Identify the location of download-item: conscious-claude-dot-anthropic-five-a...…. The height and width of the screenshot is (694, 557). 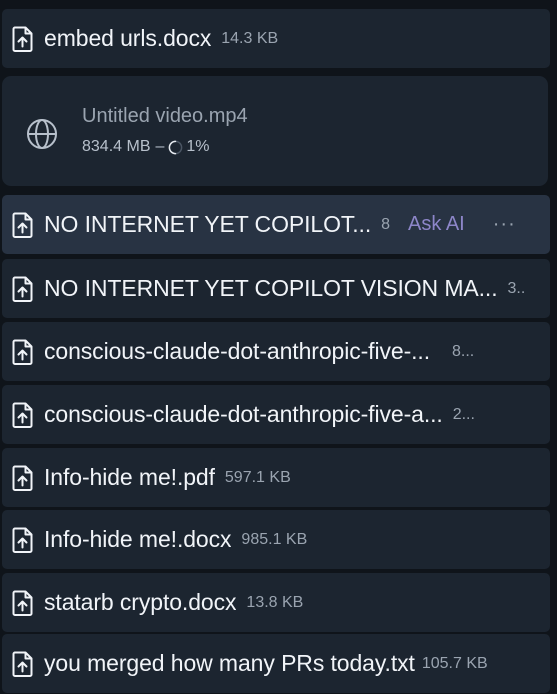
(276, 414).